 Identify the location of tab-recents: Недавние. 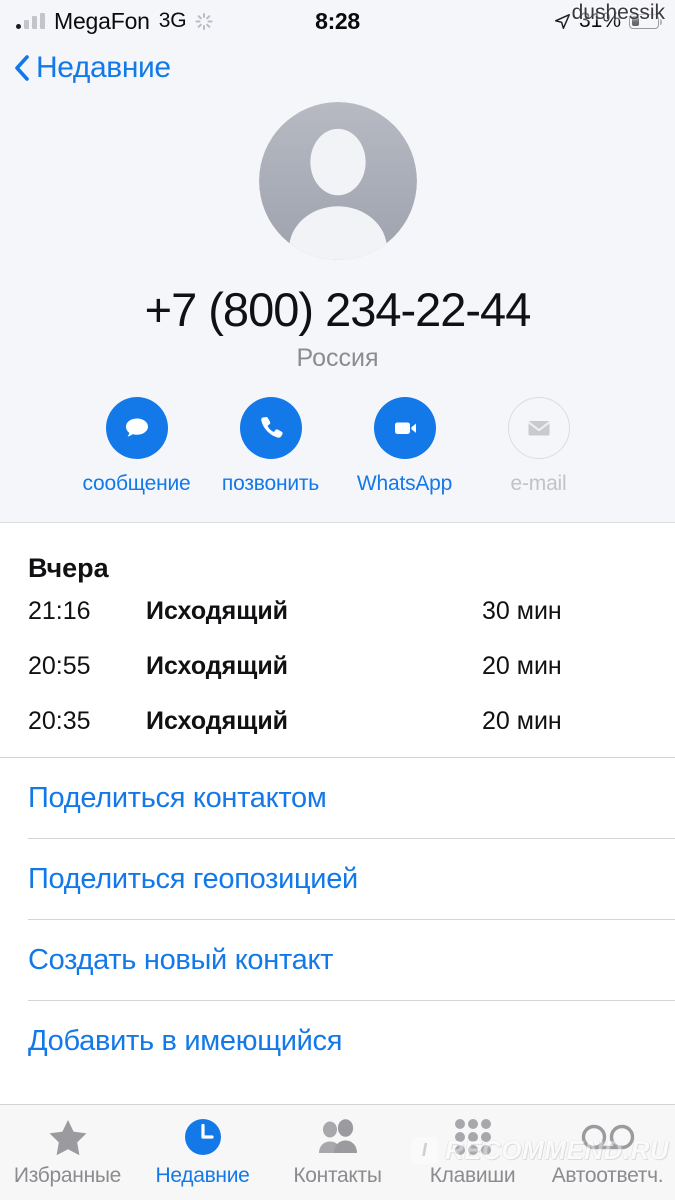
(202, 1152).